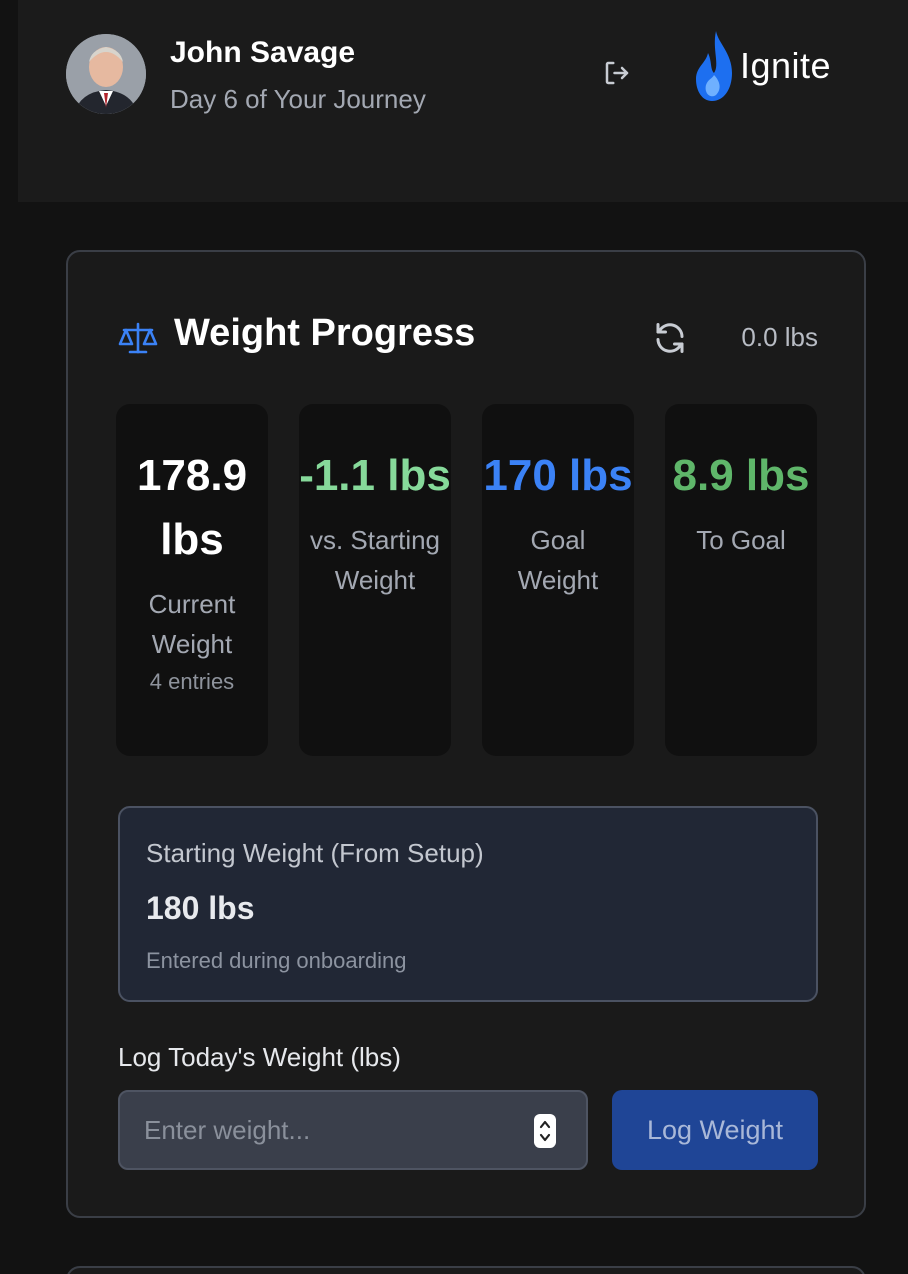 The height and width of the screenshot is (1274, 908). Describe the element at coordinates (259, 1057) in the screenshot. I see `log-weight-label: Log Today's Weight (lbs)` at that location.